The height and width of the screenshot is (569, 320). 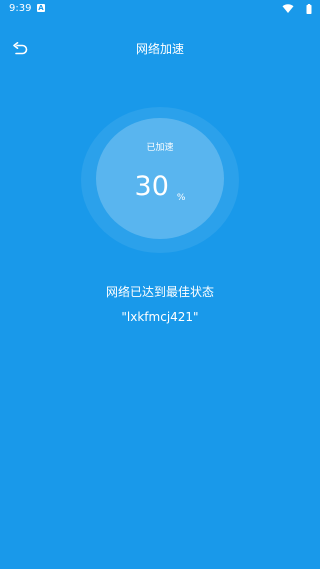 What do you see at coordinates (160, 10) in the screenshot?
I see `status-bar: 9:39 A` at bounding box center [160, 10].